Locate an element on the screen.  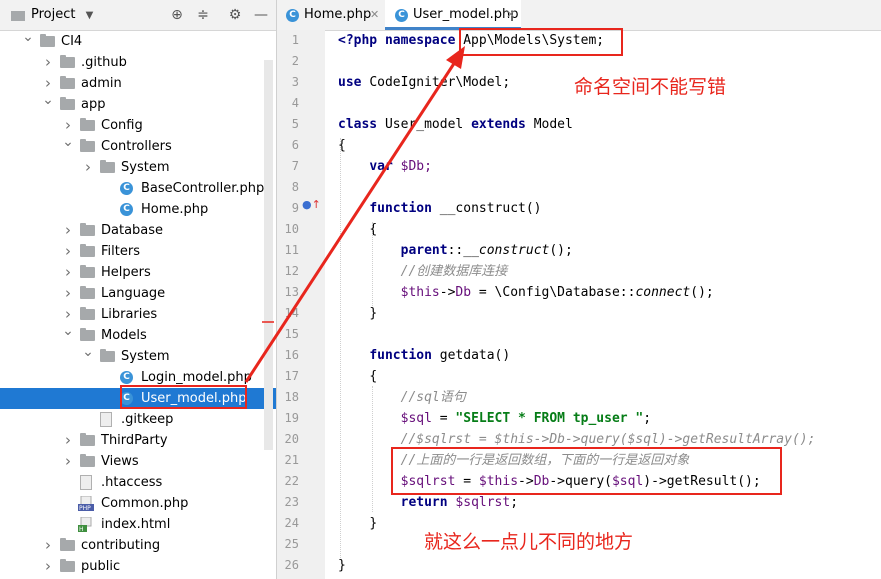
code-line-10: { is located at coordinates (373, 229).